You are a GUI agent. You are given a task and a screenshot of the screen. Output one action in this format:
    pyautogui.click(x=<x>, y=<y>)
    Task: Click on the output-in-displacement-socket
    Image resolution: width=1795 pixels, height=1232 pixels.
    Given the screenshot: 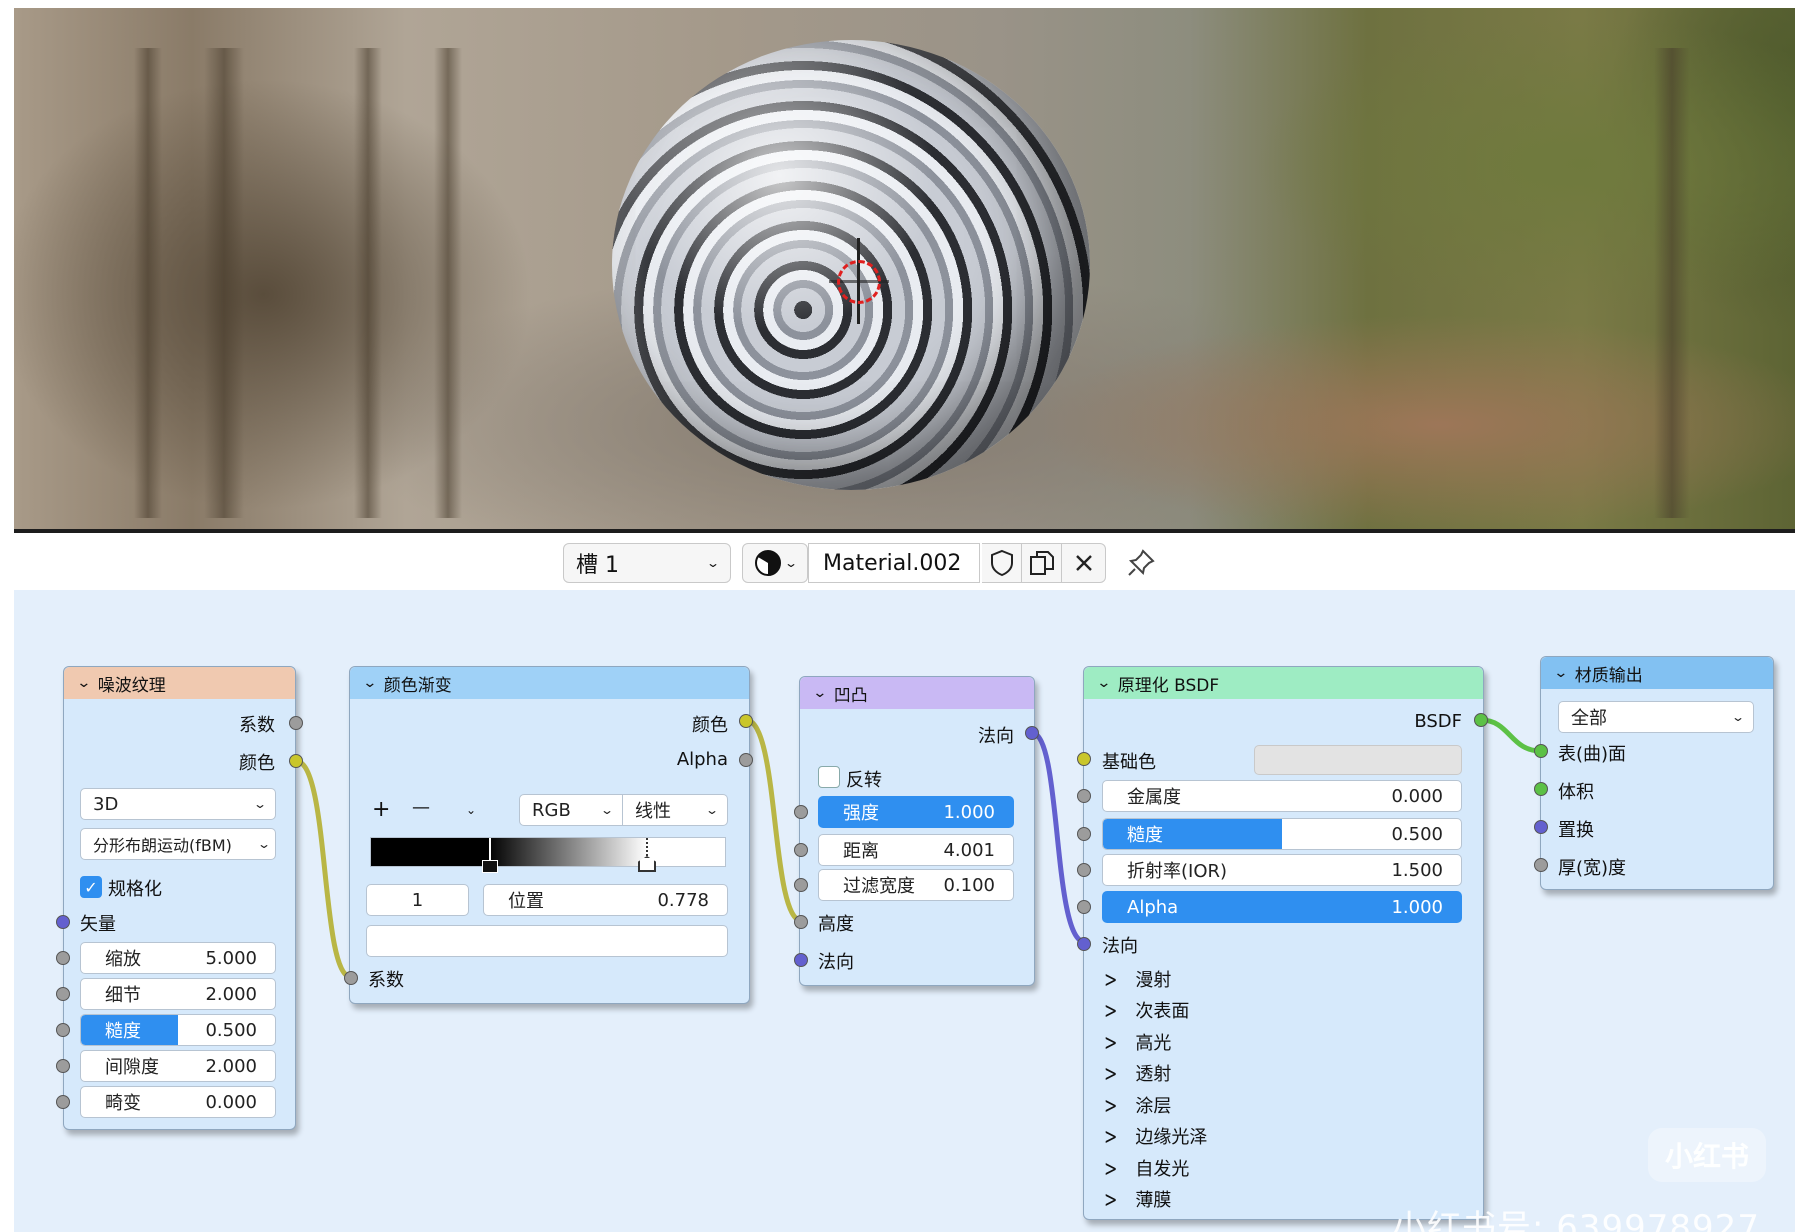 What is the action you would take?
    pyautogui.click(x=1541, y=827)
    